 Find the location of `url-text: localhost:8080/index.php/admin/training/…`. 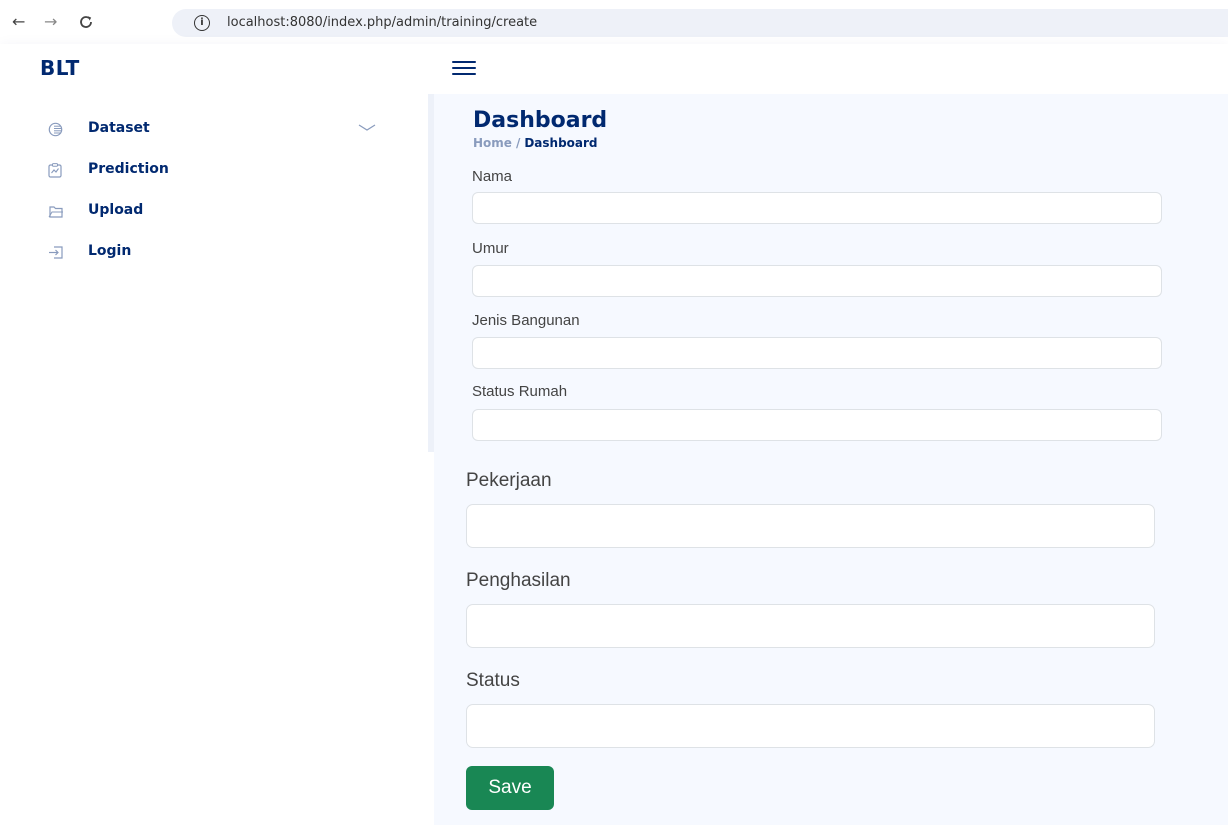

url-text: localhost:8080/index.php/admin/training/… is located at coordinates (382, 22).